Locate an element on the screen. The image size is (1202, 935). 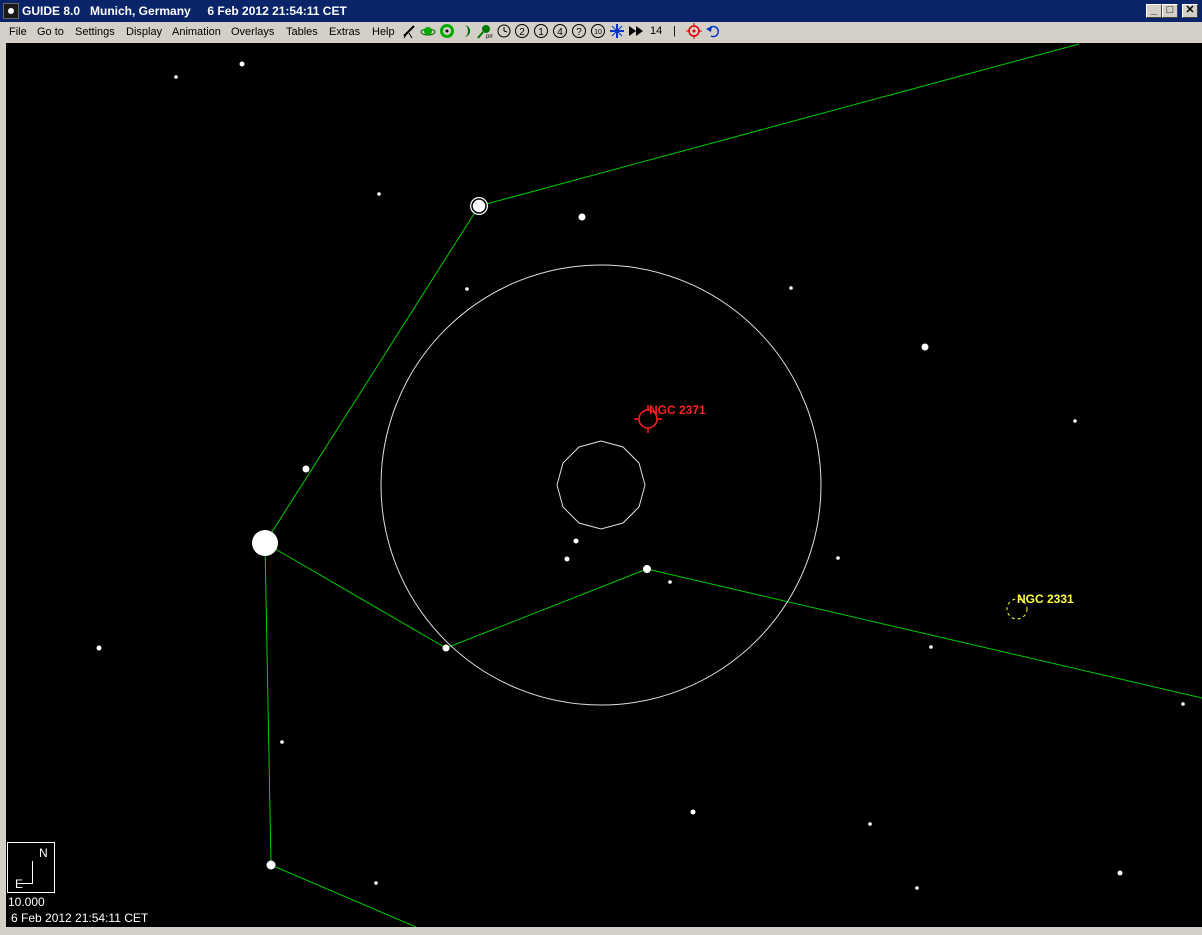
menu-overlays: Overlays is located at coordinates (252, 32).